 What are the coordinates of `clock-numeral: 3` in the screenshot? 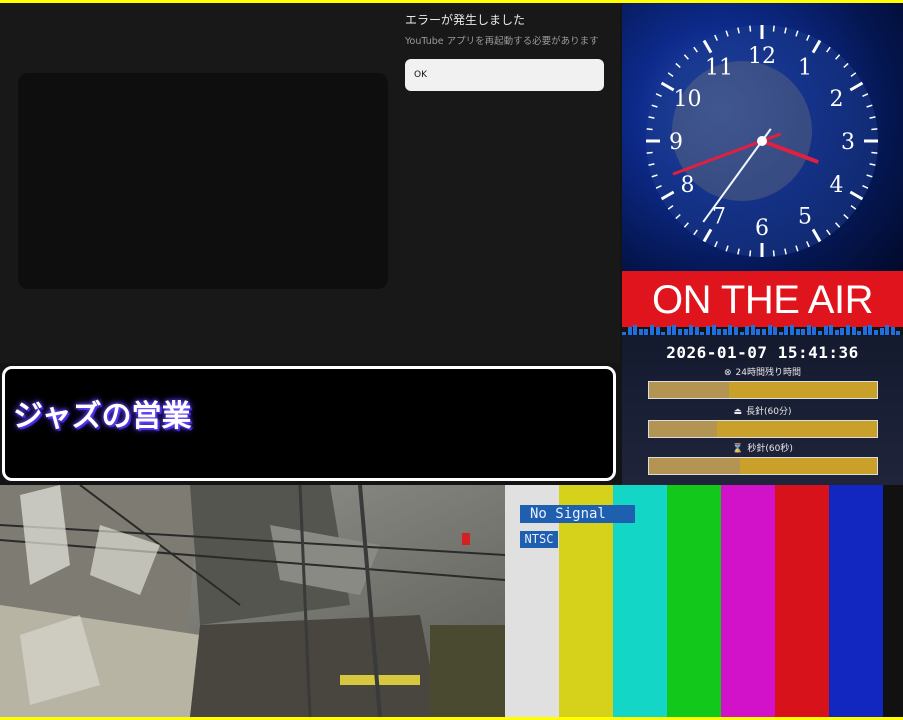 It's located at (848, 142).